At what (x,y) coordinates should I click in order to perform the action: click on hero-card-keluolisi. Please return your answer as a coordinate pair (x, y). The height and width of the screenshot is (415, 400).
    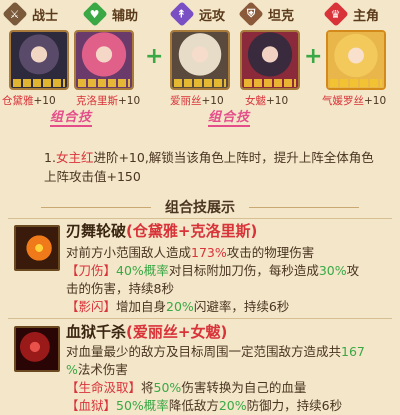
    Looking at the image, I should click on (104, 60).